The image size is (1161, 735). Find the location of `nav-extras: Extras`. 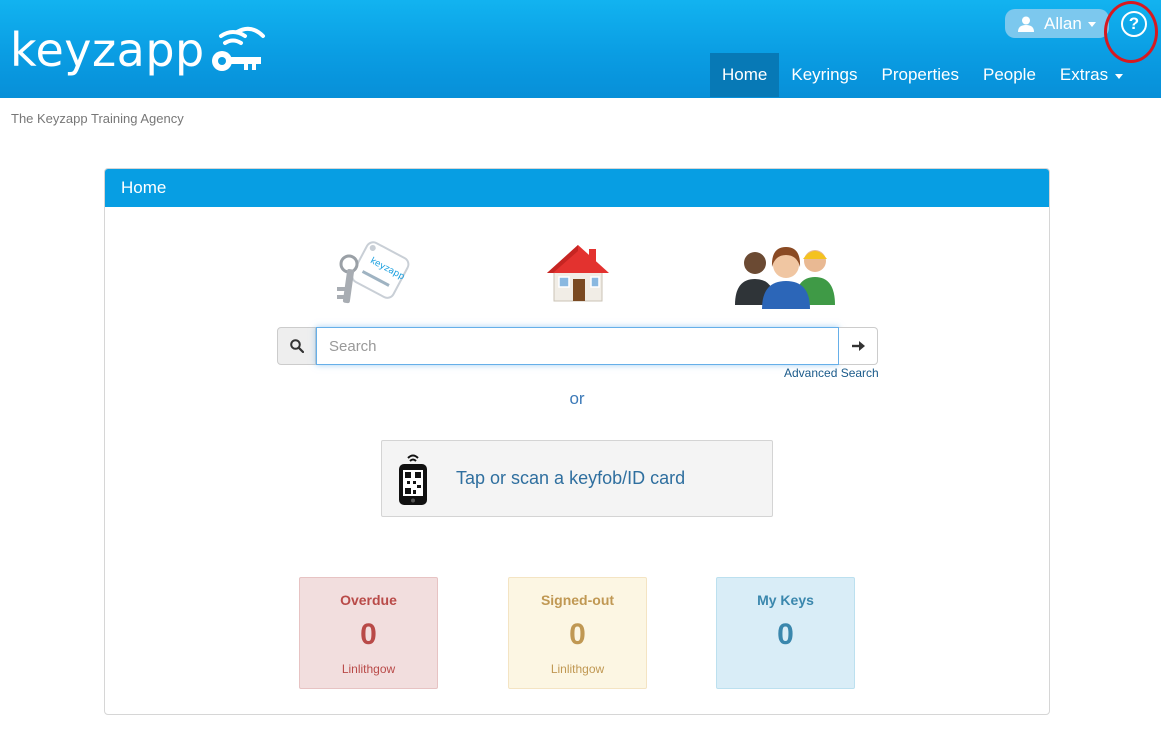

nav-extras: Extras is located at coordinates (1091, 75).